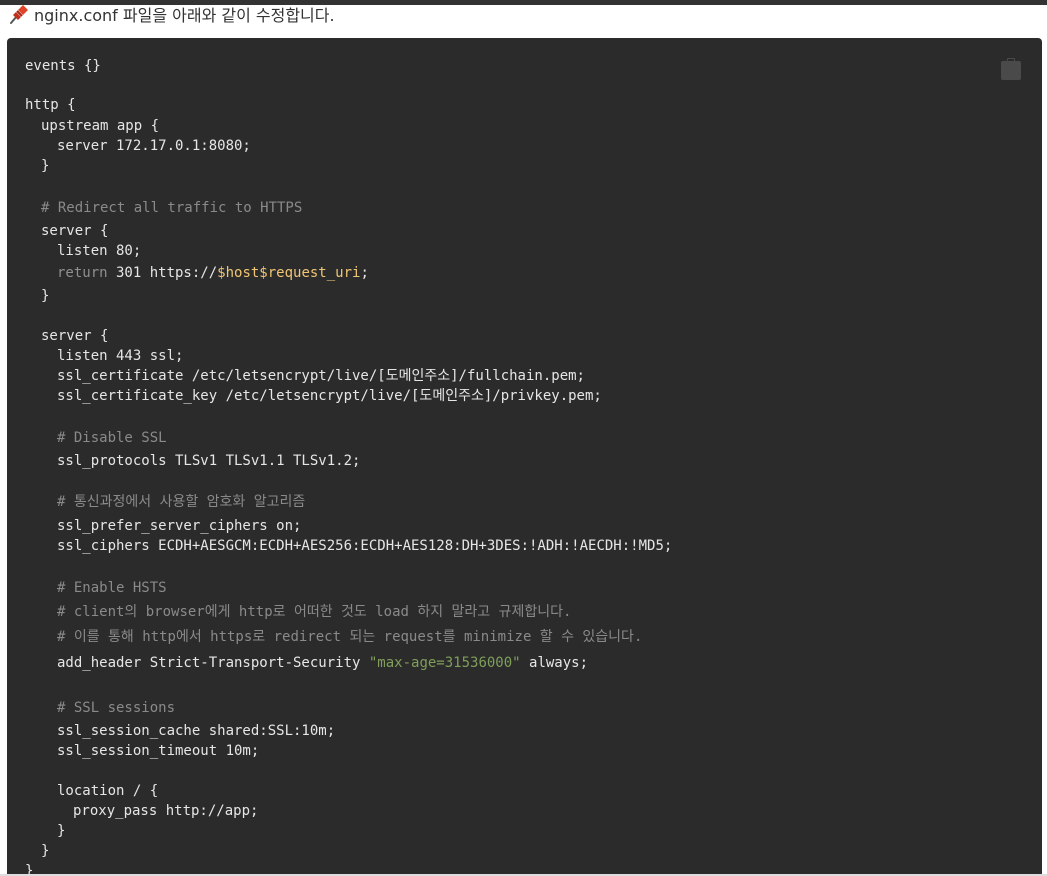  Describe the element at coordinates (158, 751) in the screenshot. I see `code-line: ssl_session_timeout 10m;` at that location.